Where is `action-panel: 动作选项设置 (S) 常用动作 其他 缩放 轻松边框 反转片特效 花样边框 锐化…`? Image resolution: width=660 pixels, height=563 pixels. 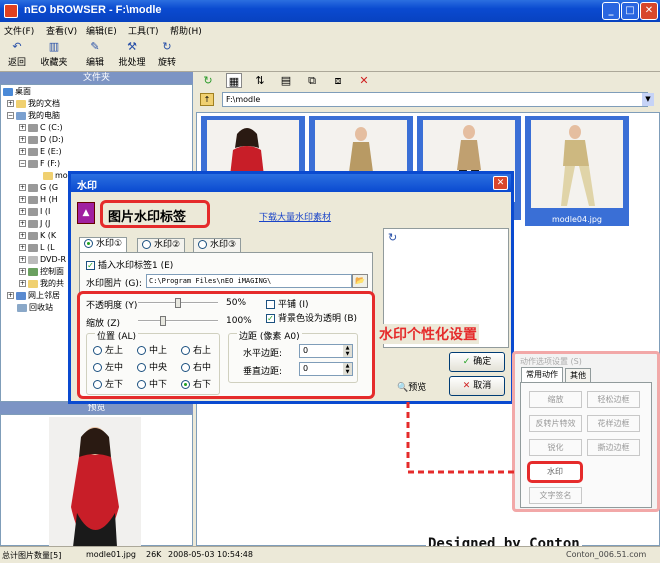 action-panel: 动作选项设置 (S) 常用动作 其他 缩放 轻松边框 反转片特效 花样边框 锐化… is located at coordinates (586, 431).